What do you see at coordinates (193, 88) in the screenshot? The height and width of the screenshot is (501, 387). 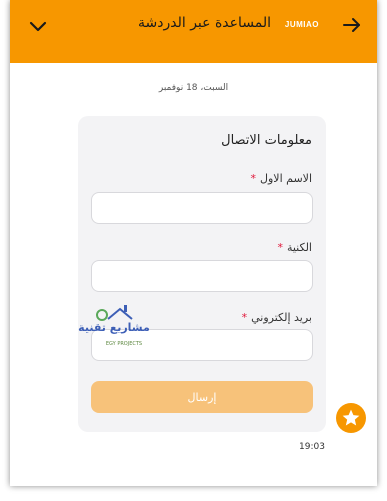 I see `chat-date: السبت، 18 نوفمبر` at bounding box center [193, 88].